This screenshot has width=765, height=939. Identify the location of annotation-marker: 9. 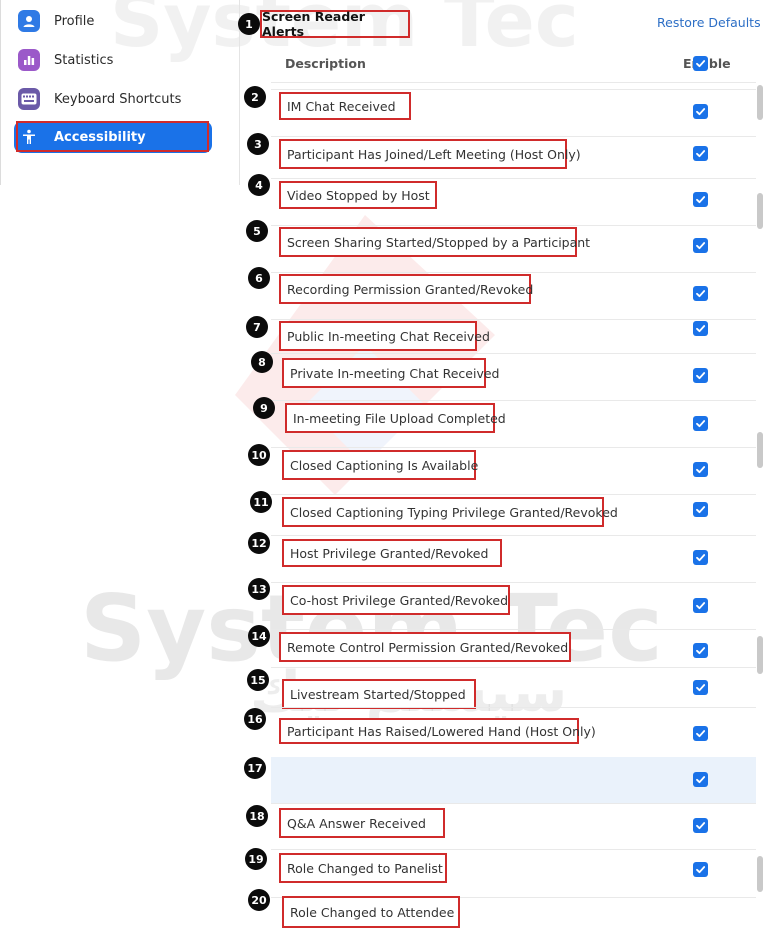
(264, 408).